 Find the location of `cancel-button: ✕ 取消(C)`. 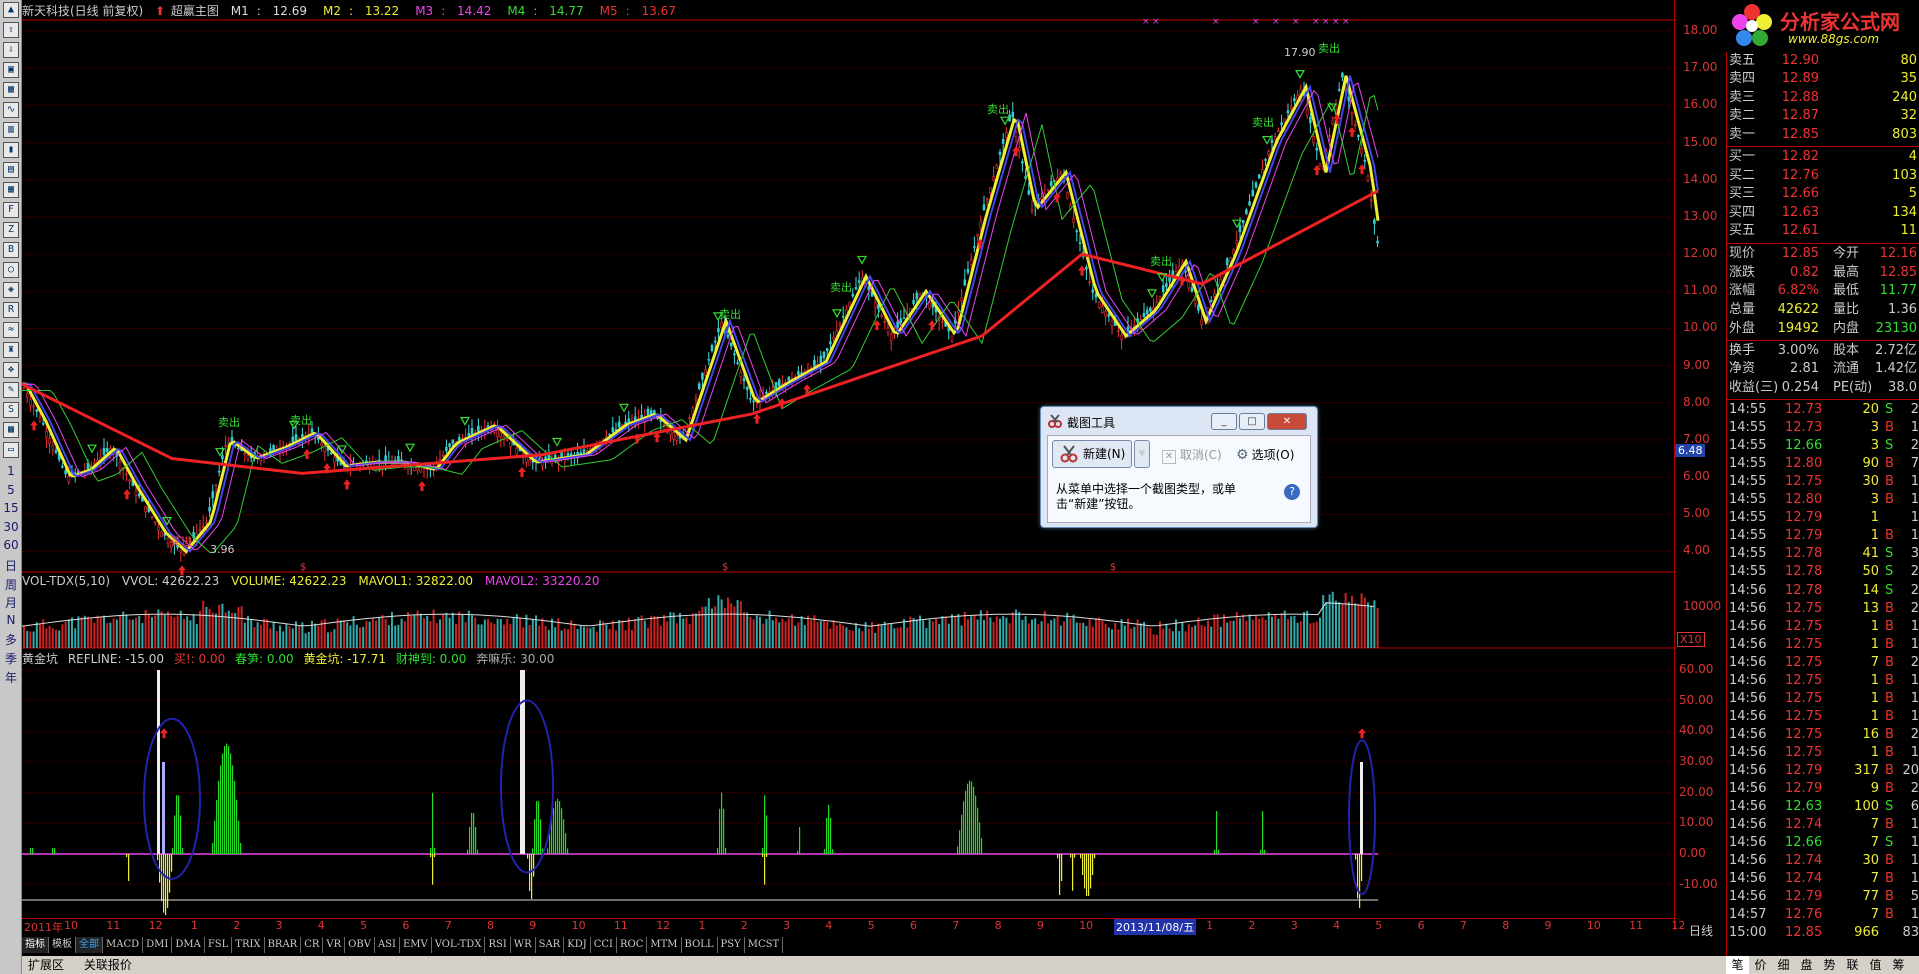

cancel-button: ✕ 取消(C) is located at coordinates (1192, 455).